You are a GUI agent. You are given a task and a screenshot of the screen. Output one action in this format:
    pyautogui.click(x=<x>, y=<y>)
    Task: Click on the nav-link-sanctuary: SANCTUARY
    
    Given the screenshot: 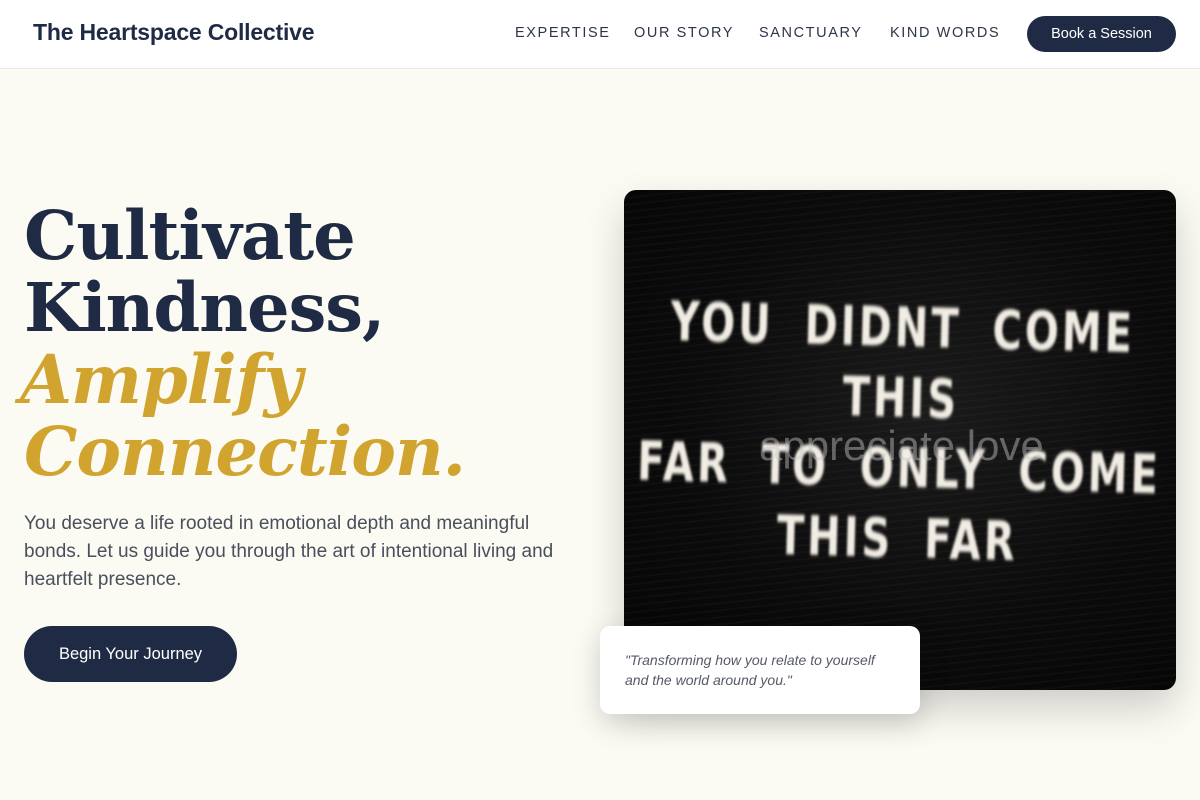 What is the action you would take?
    pyautogui.click(x=811, y=33)
    